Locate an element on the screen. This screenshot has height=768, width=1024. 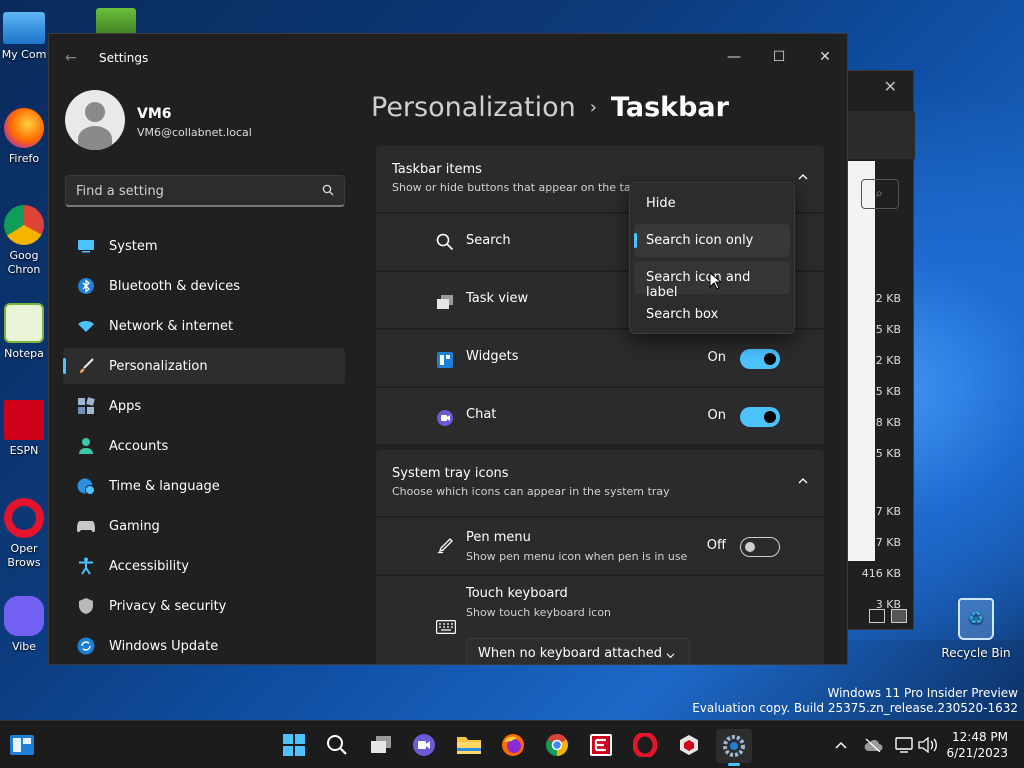
sidebar-item-privacy-security: Privacy & security is located at coordinates (204, 606).